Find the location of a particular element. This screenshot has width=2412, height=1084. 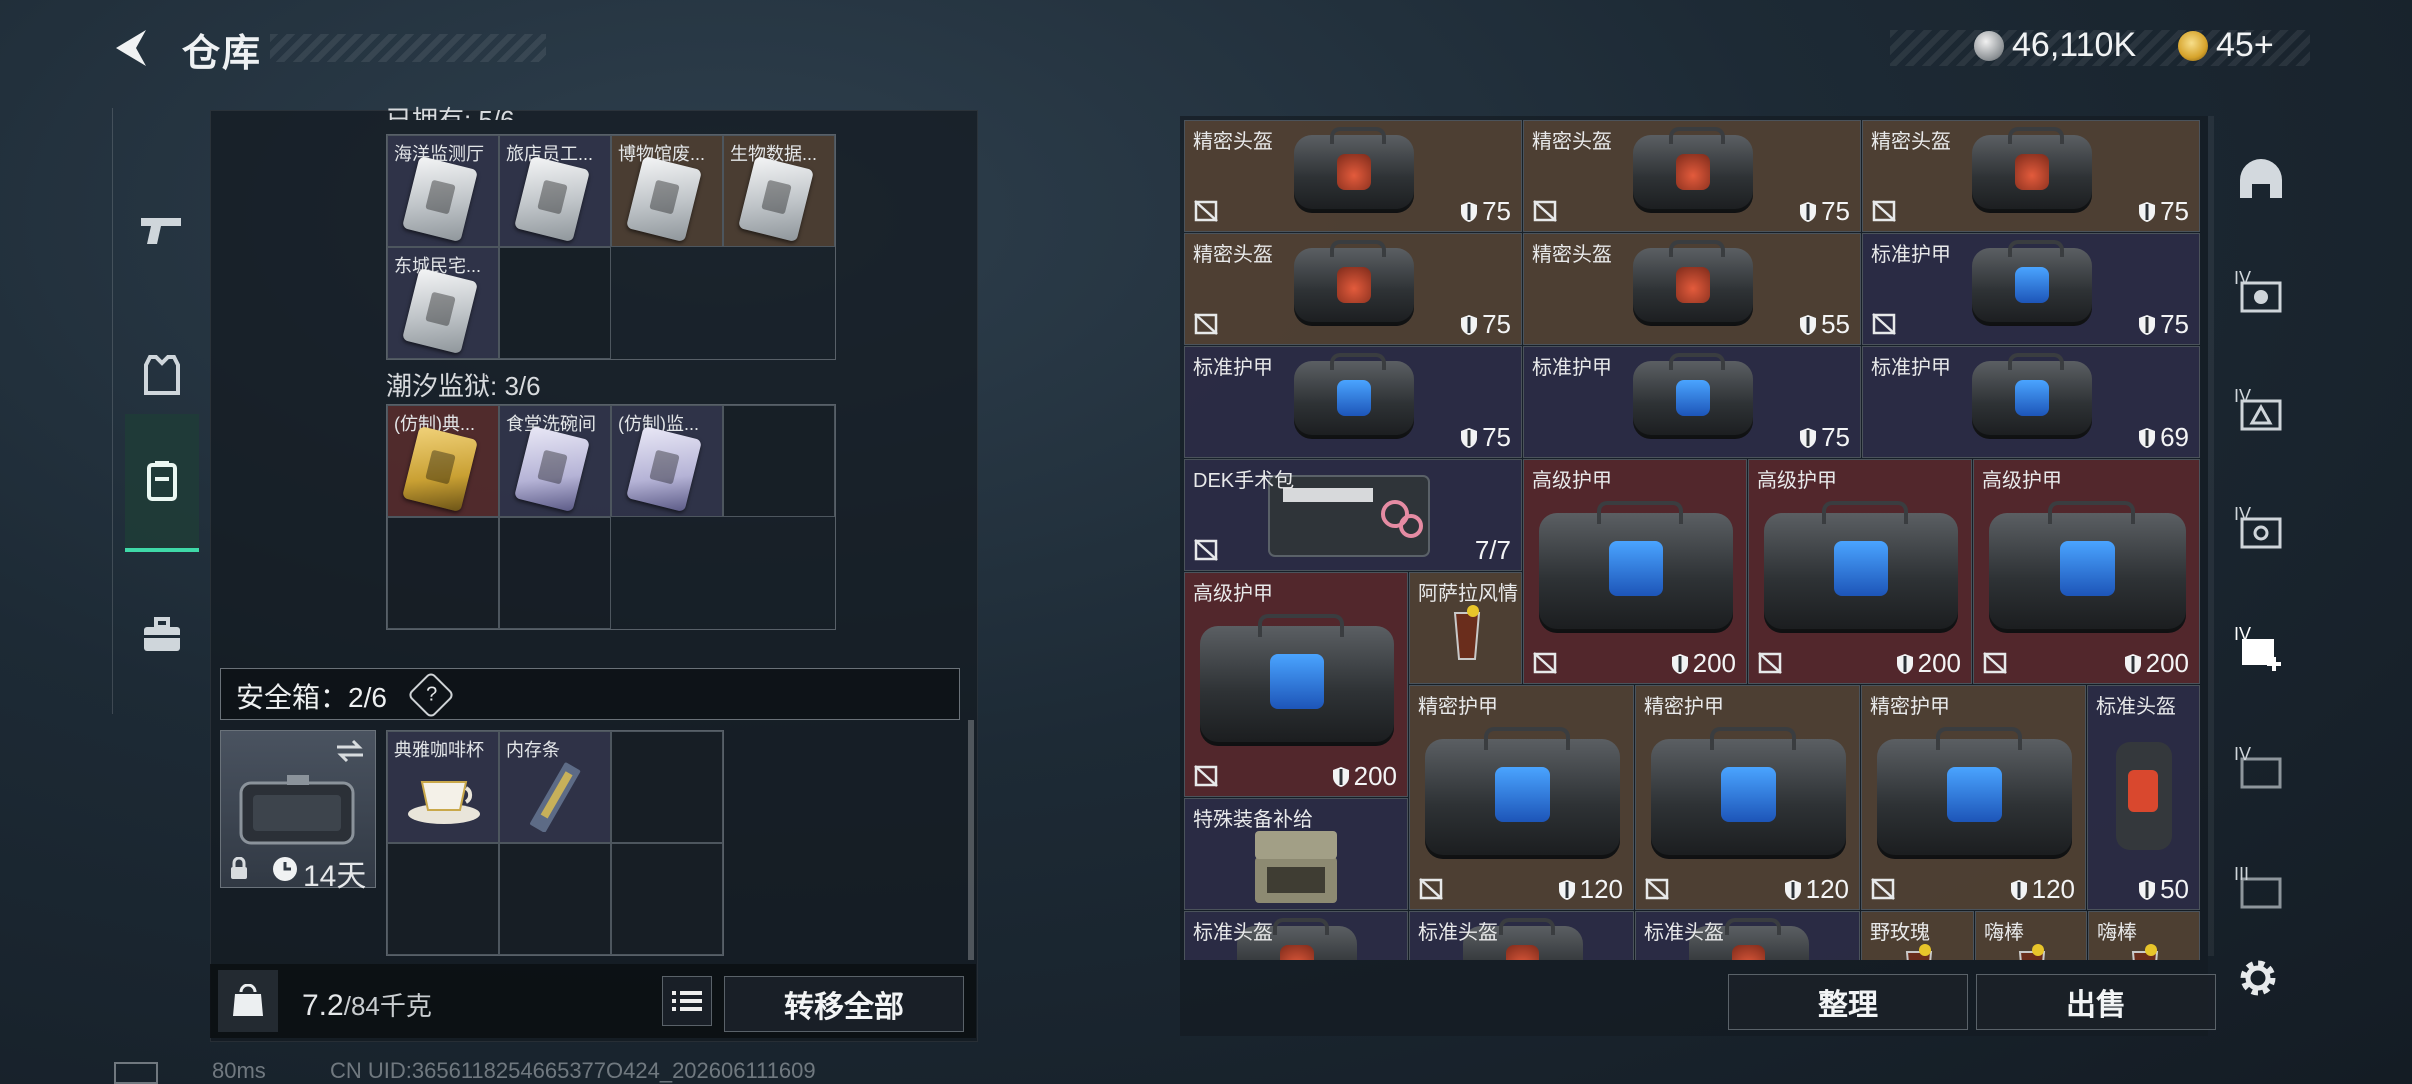

sell-button: 出售 is located at coordinates (2096, 1002).